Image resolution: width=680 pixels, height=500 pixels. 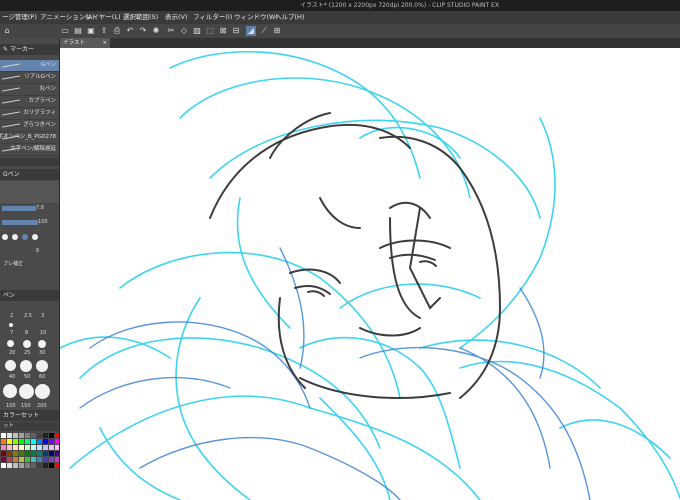 I want to click on menu-help: ヘルプ(H), so click(x=289, y=17).